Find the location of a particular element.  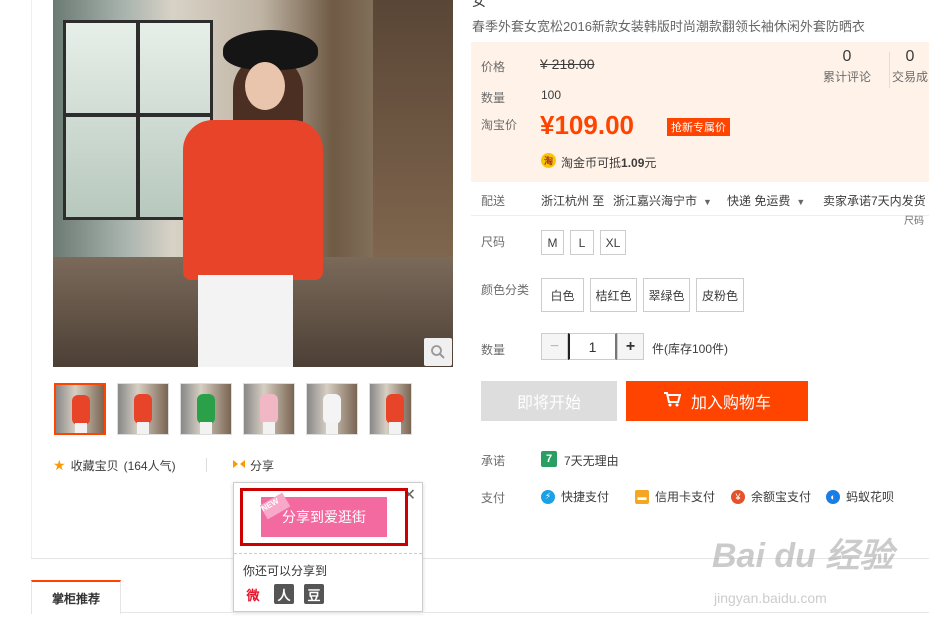

popup-subtitle: 你还可以分享到 is located at coordinates (285, 571).